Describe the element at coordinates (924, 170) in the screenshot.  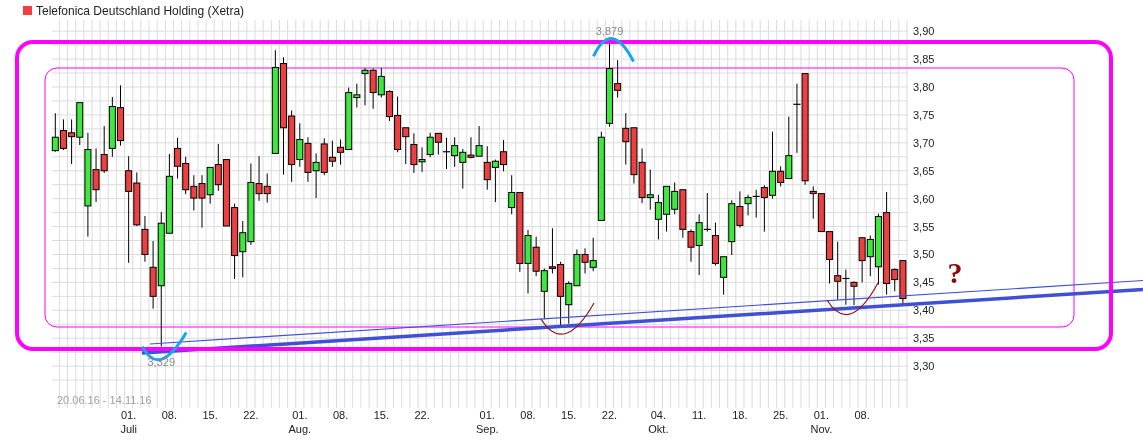
I see `y-axis-label: 3,65` at that location.